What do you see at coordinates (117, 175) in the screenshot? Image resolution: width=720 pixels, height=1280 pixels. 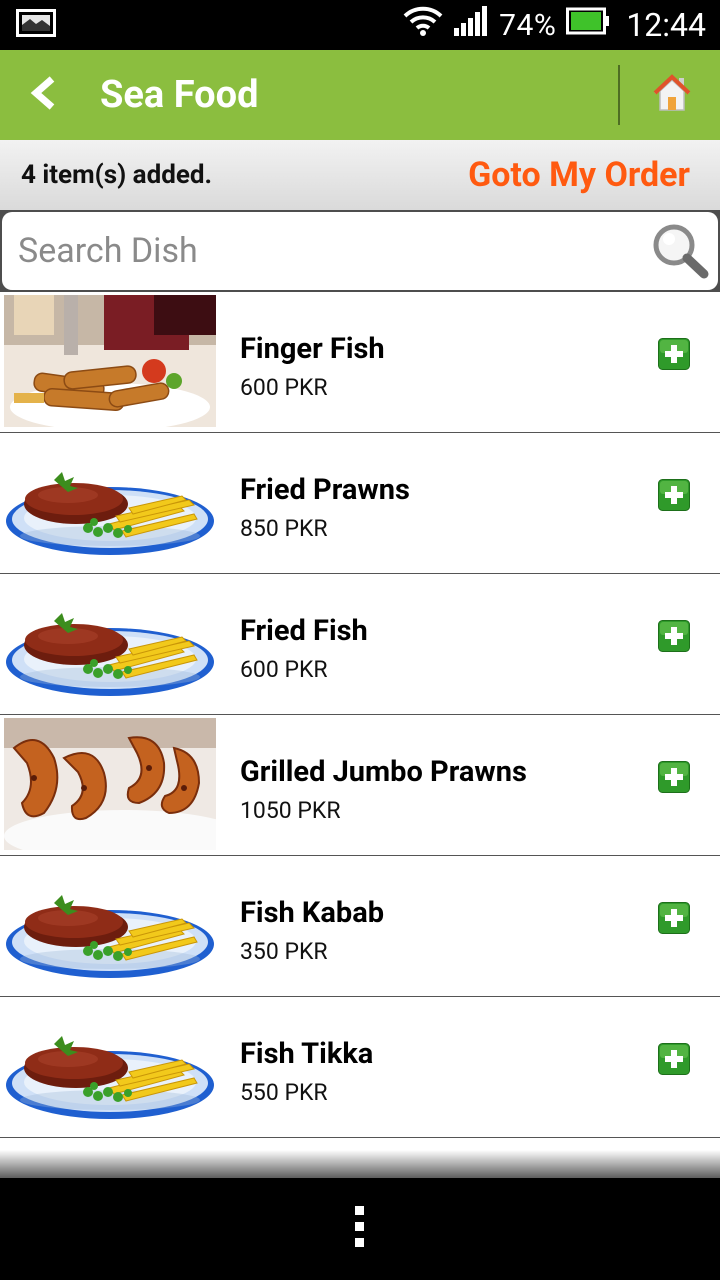 I see `items-added-count: 4 item(s) added.` at bounding box center [117, 175].